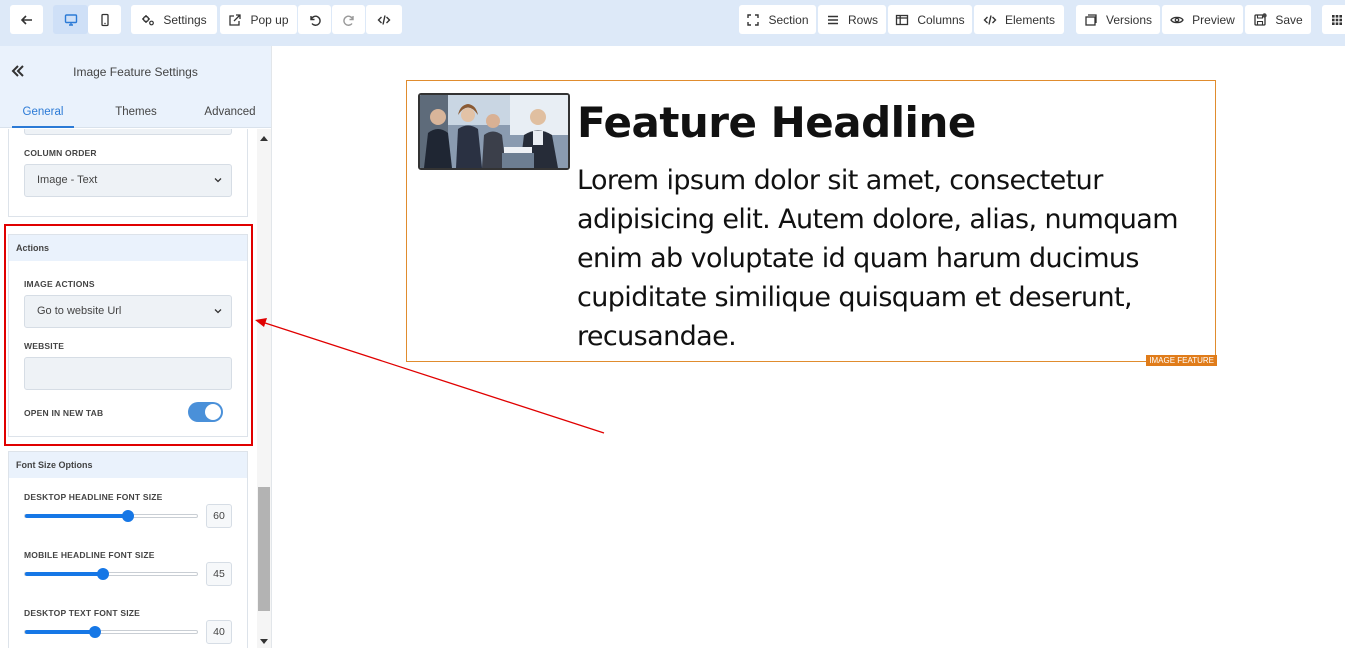  I want to click on mobile-view-button, so click(104, 19).